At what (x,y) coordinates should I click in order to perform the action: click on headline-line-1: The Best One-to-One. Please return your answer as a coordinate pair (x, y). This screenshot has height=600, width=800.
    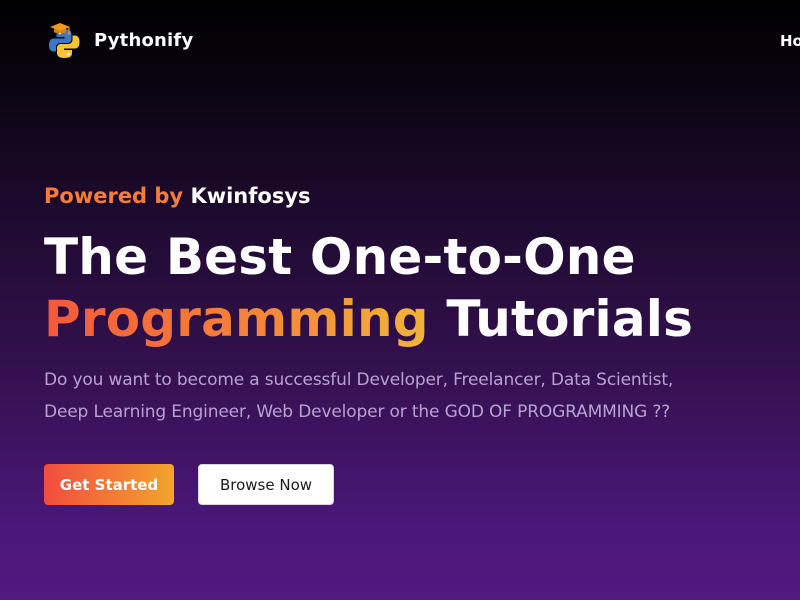
    Looking at the image, I should click on (340, 257).